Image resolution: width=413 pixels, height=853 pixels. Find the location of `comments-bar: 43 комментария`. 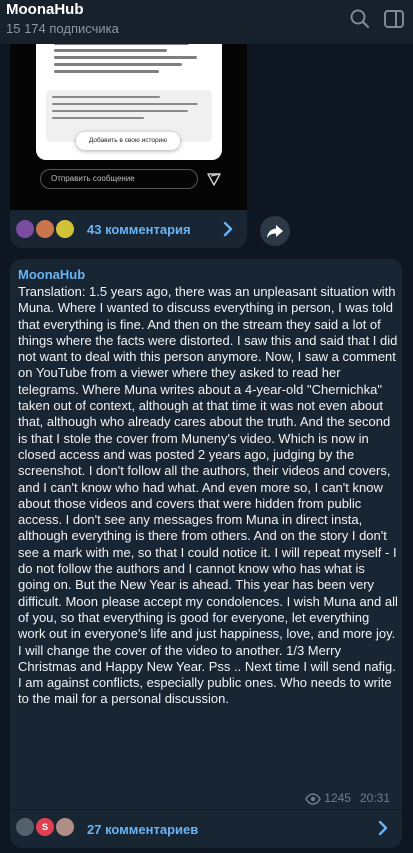

comments-bar: 43 комментария is located at coordinates (128, 229).